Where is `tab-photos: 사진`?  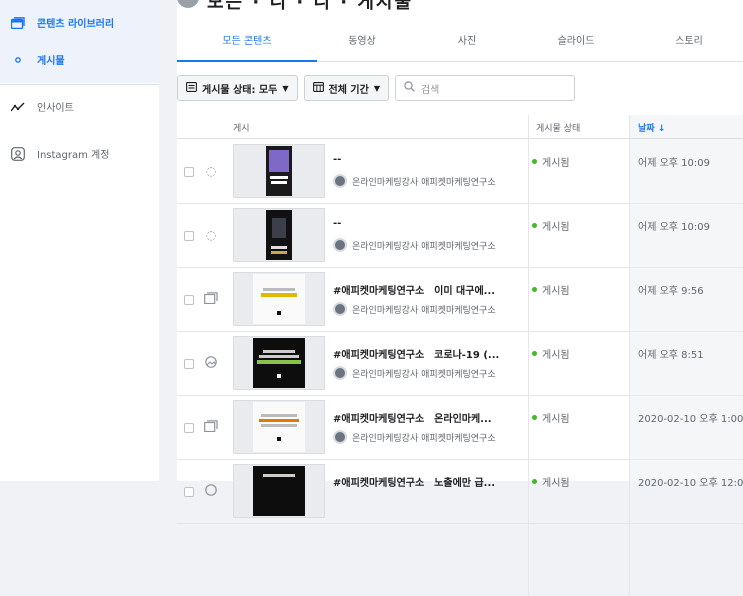
tab-photos: 사진 is located at coordinates (467, 39).